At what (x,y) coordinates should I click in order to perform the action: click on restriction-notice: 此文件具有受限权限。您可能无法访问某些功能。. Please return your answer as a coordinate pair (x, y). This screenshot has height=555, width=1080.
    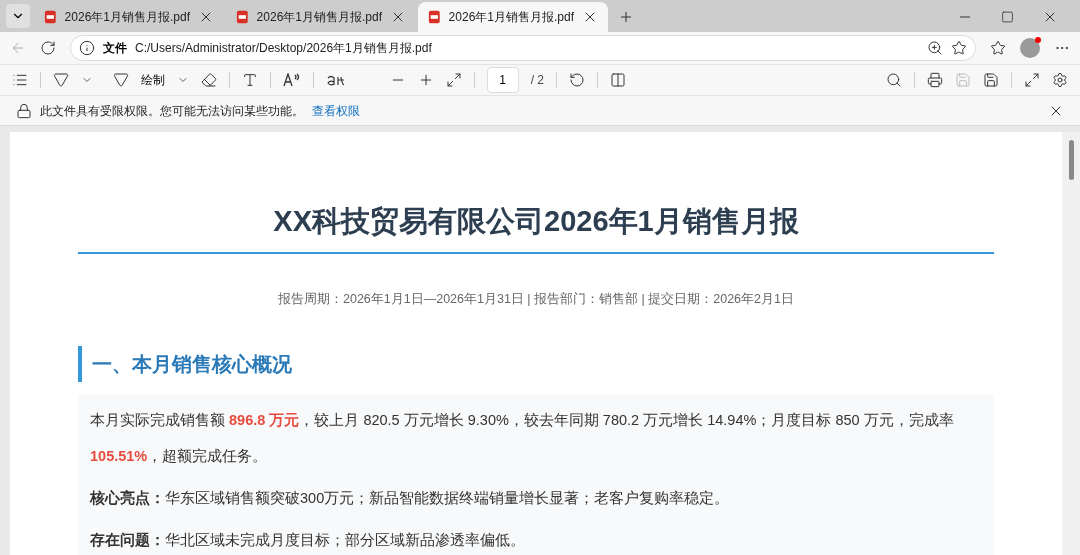
    Looking at the image, I should click on (172, 111).